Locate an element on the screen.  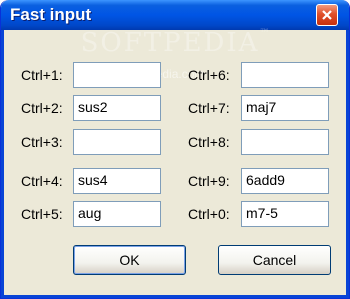
ctrl8-field is located at coordinates (285, 142).